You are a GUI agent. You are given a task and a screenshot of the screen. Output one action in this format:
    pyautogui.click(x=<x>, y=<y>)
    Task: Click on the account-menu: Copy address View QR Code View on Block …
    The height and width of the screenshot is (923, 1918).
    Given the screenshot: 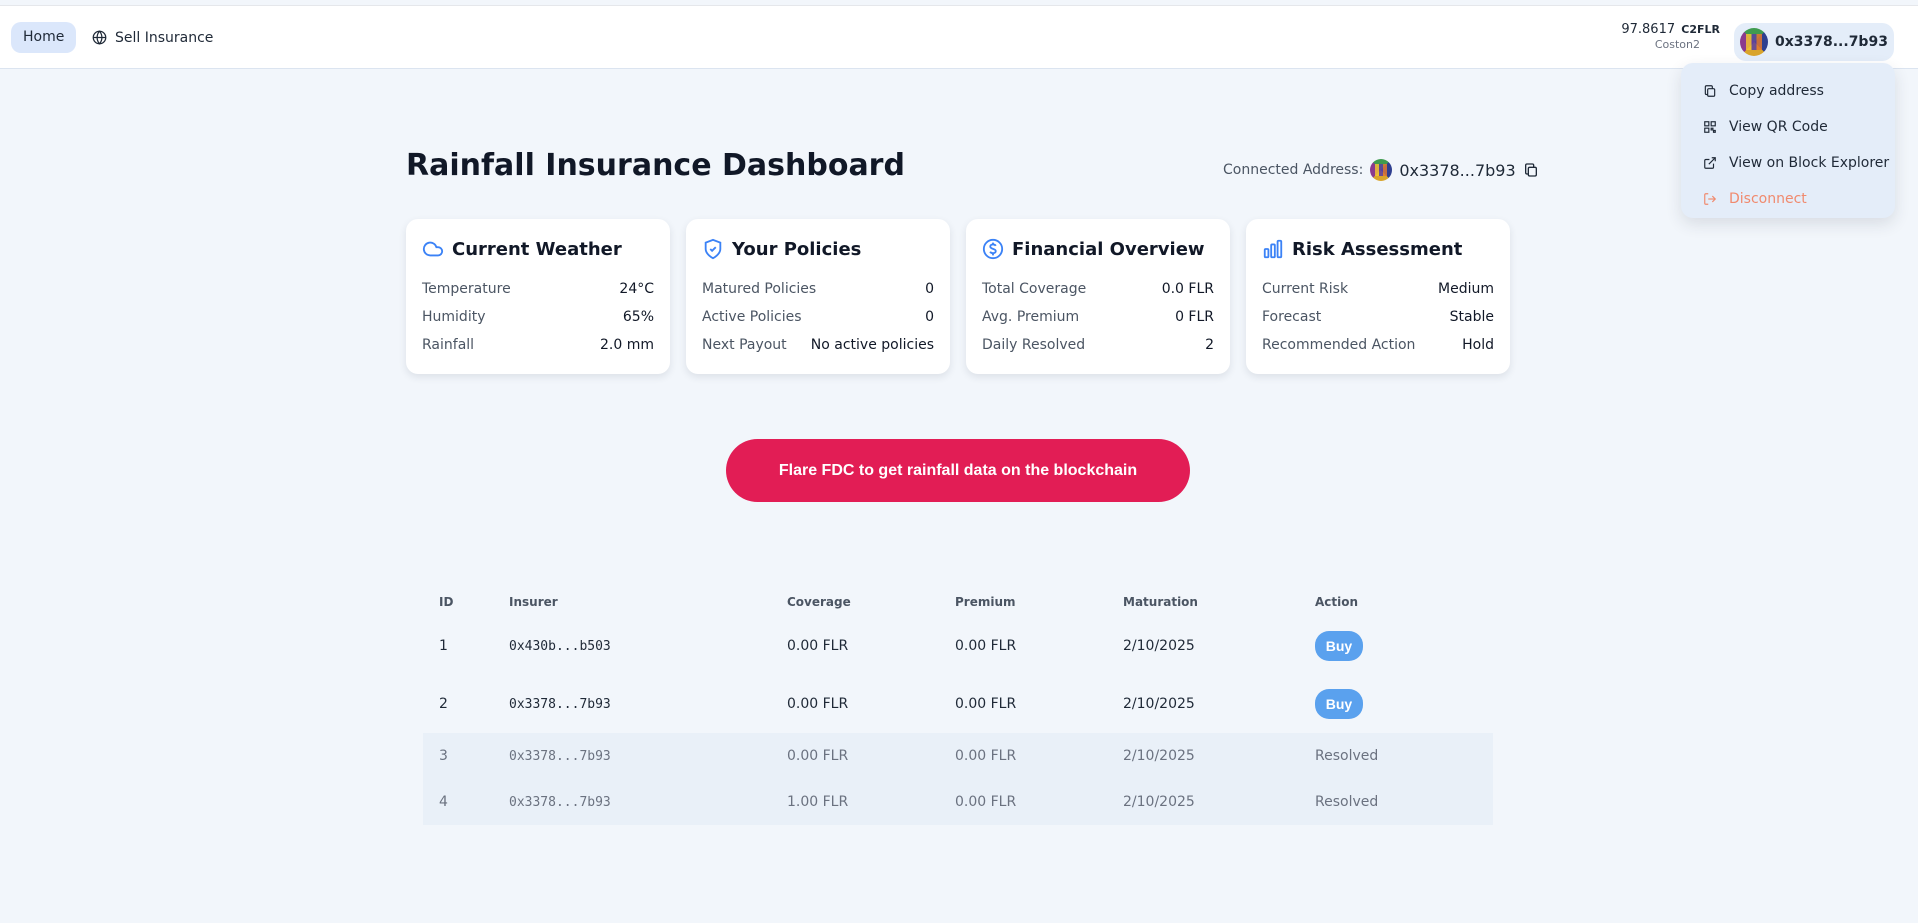 What is the action you would take?
    pyautogui.click(x=1788, y=140)
    